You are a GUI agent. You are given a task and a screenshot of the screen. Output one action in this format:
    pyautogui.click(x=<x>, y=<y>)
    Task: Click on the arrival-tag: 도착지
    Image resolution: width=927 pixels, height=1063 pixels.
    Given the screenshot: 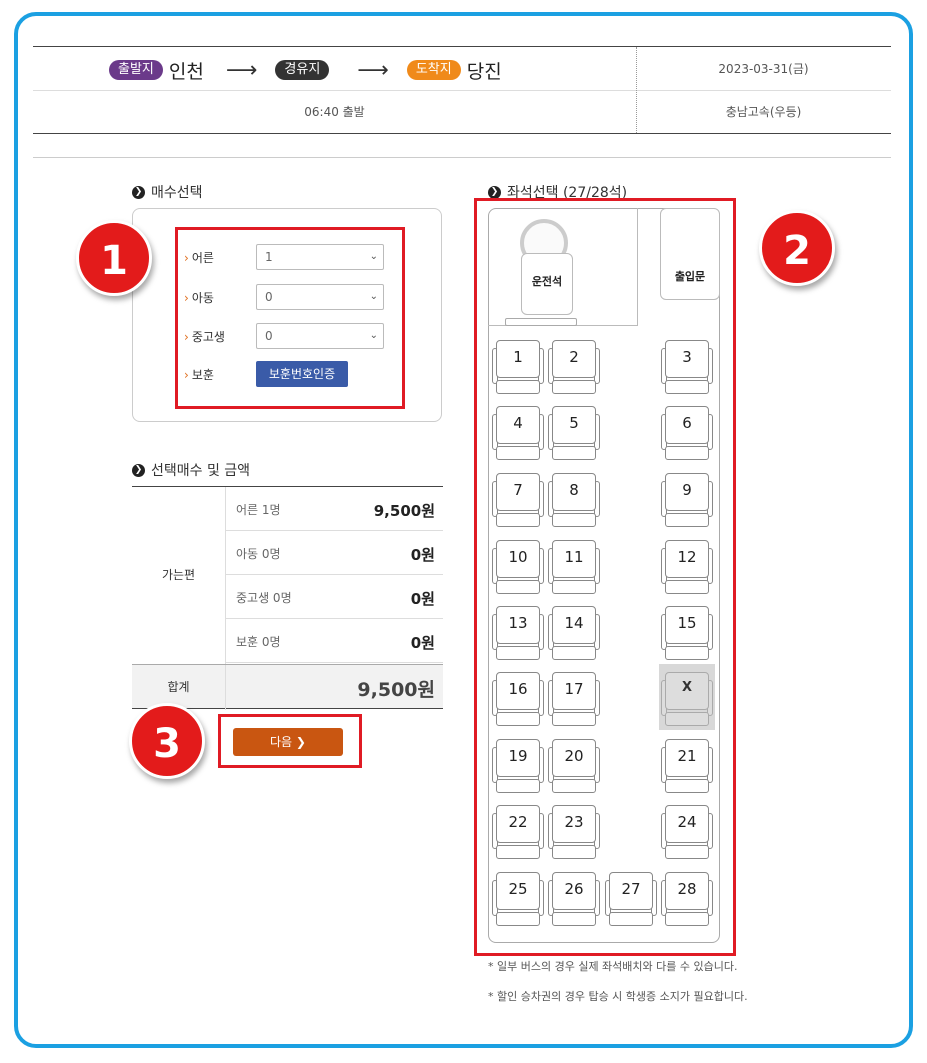 What is the action you would take?
    pyautogui.click(x=433, y=70)
    